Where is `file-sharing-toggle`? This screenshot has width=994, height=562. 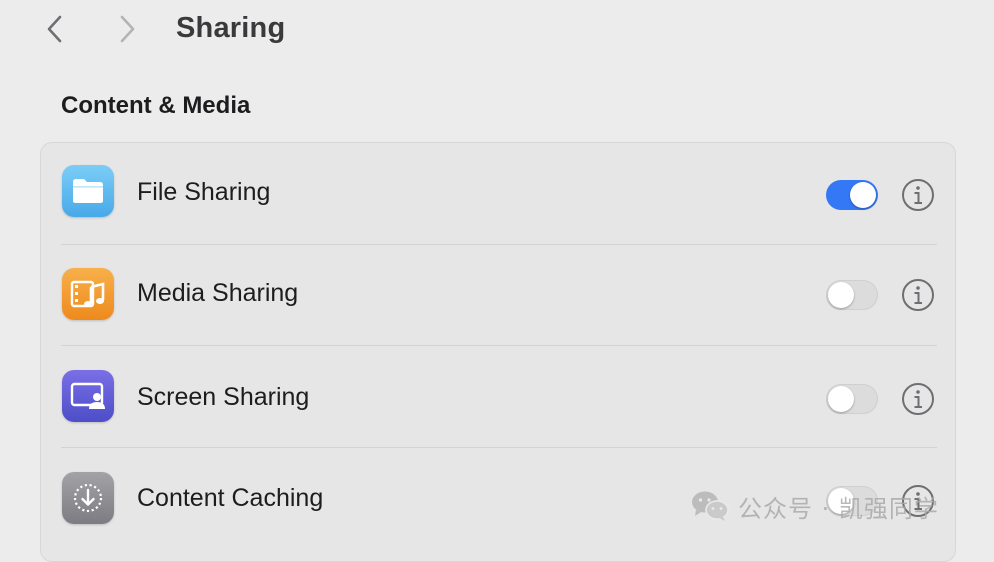
file-sharing-toggle is located at coordinates (852, 195).